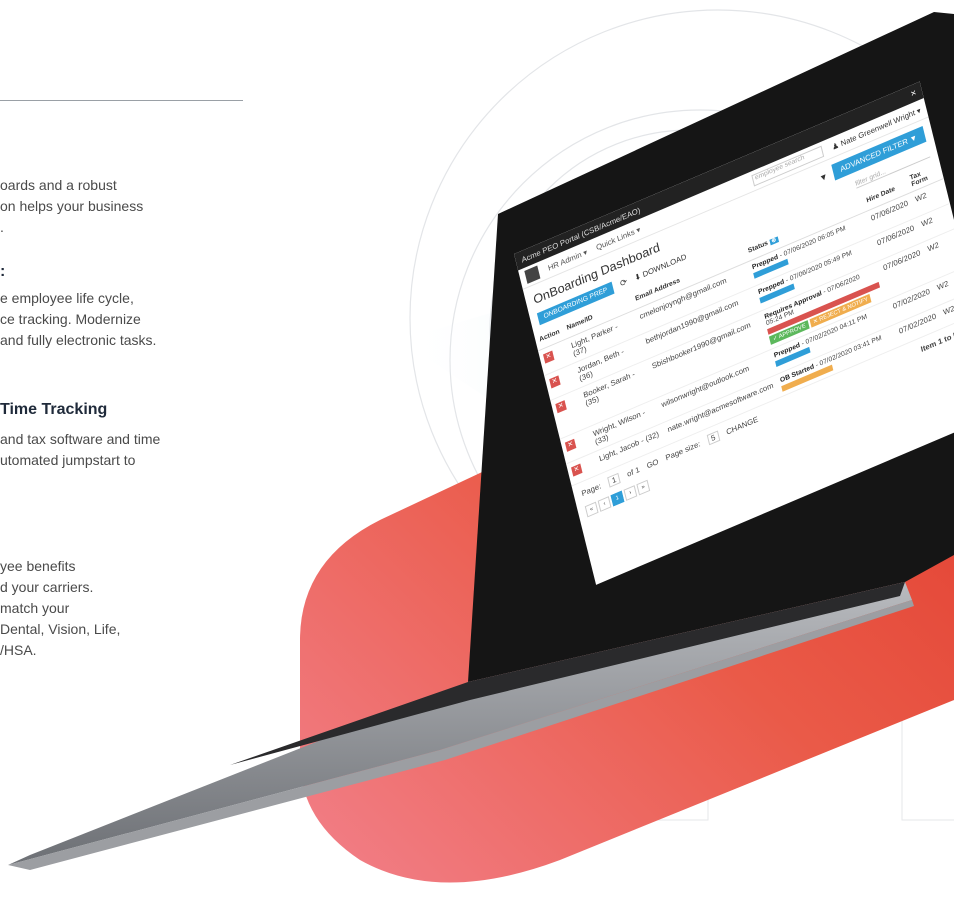  Describe the element at coordinates (35, 608) in the screenshot. I see `copy-line: match your` at that location.